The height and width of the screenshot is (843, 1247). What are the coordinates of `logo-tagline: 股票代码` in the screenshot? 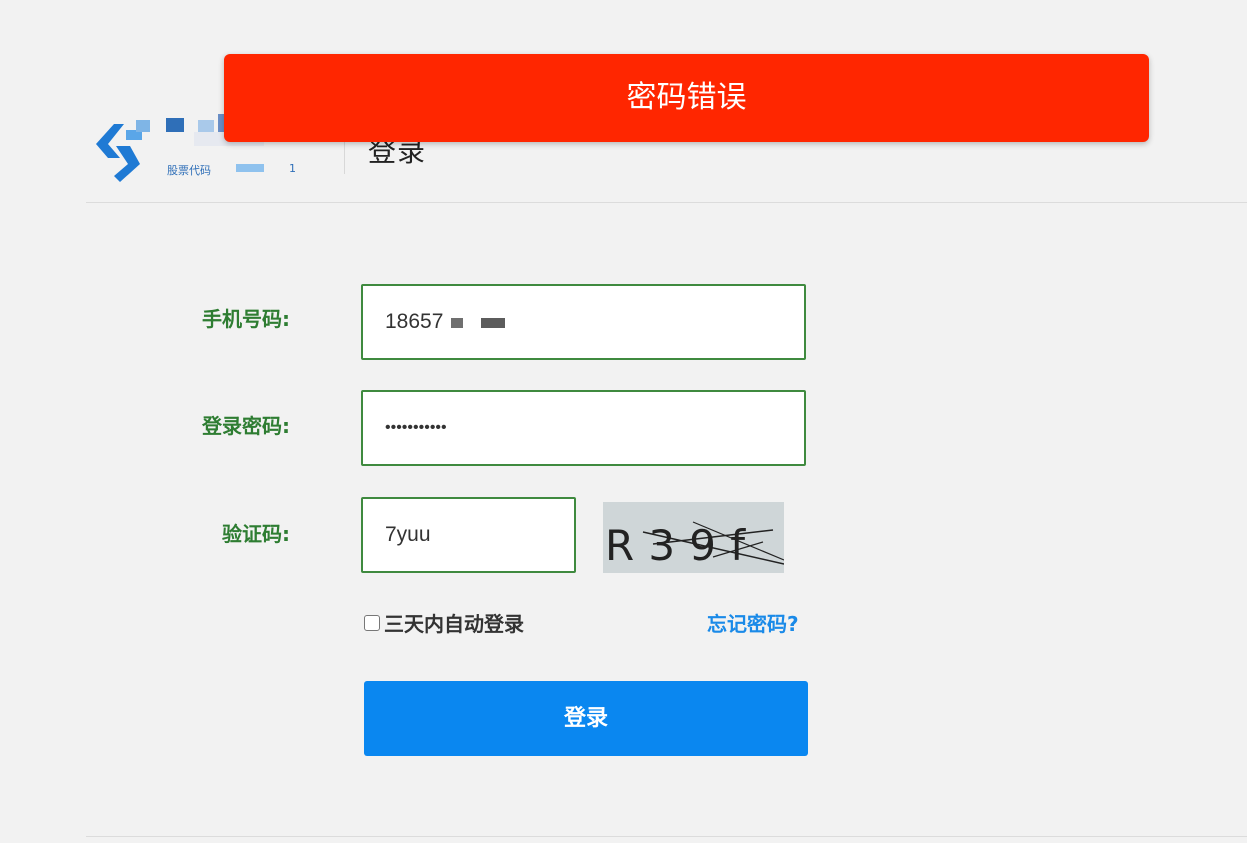 It's located at (189, 170).